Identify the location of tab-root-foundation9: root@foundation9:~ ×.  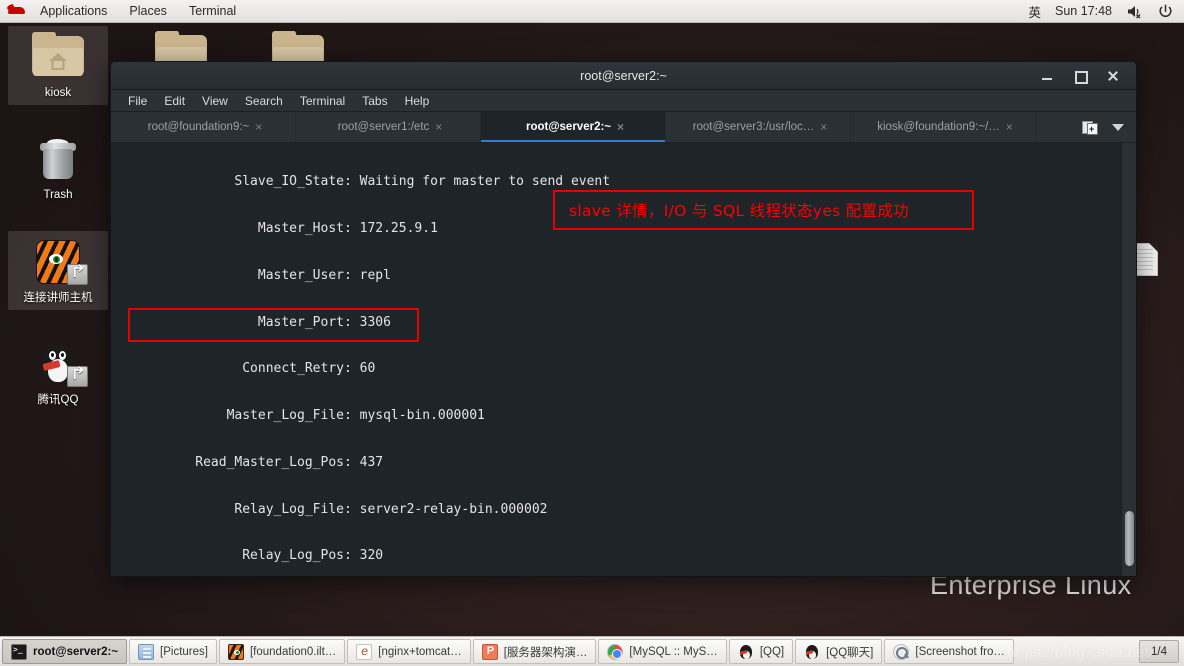
(203, 127).